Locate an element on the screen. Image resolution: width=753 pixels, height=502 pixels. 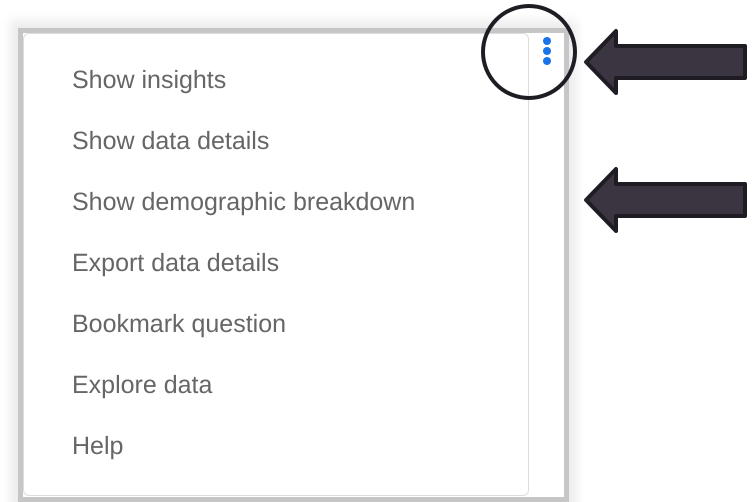
menu-item: Bookmark question is located at coordinates (276, 326).